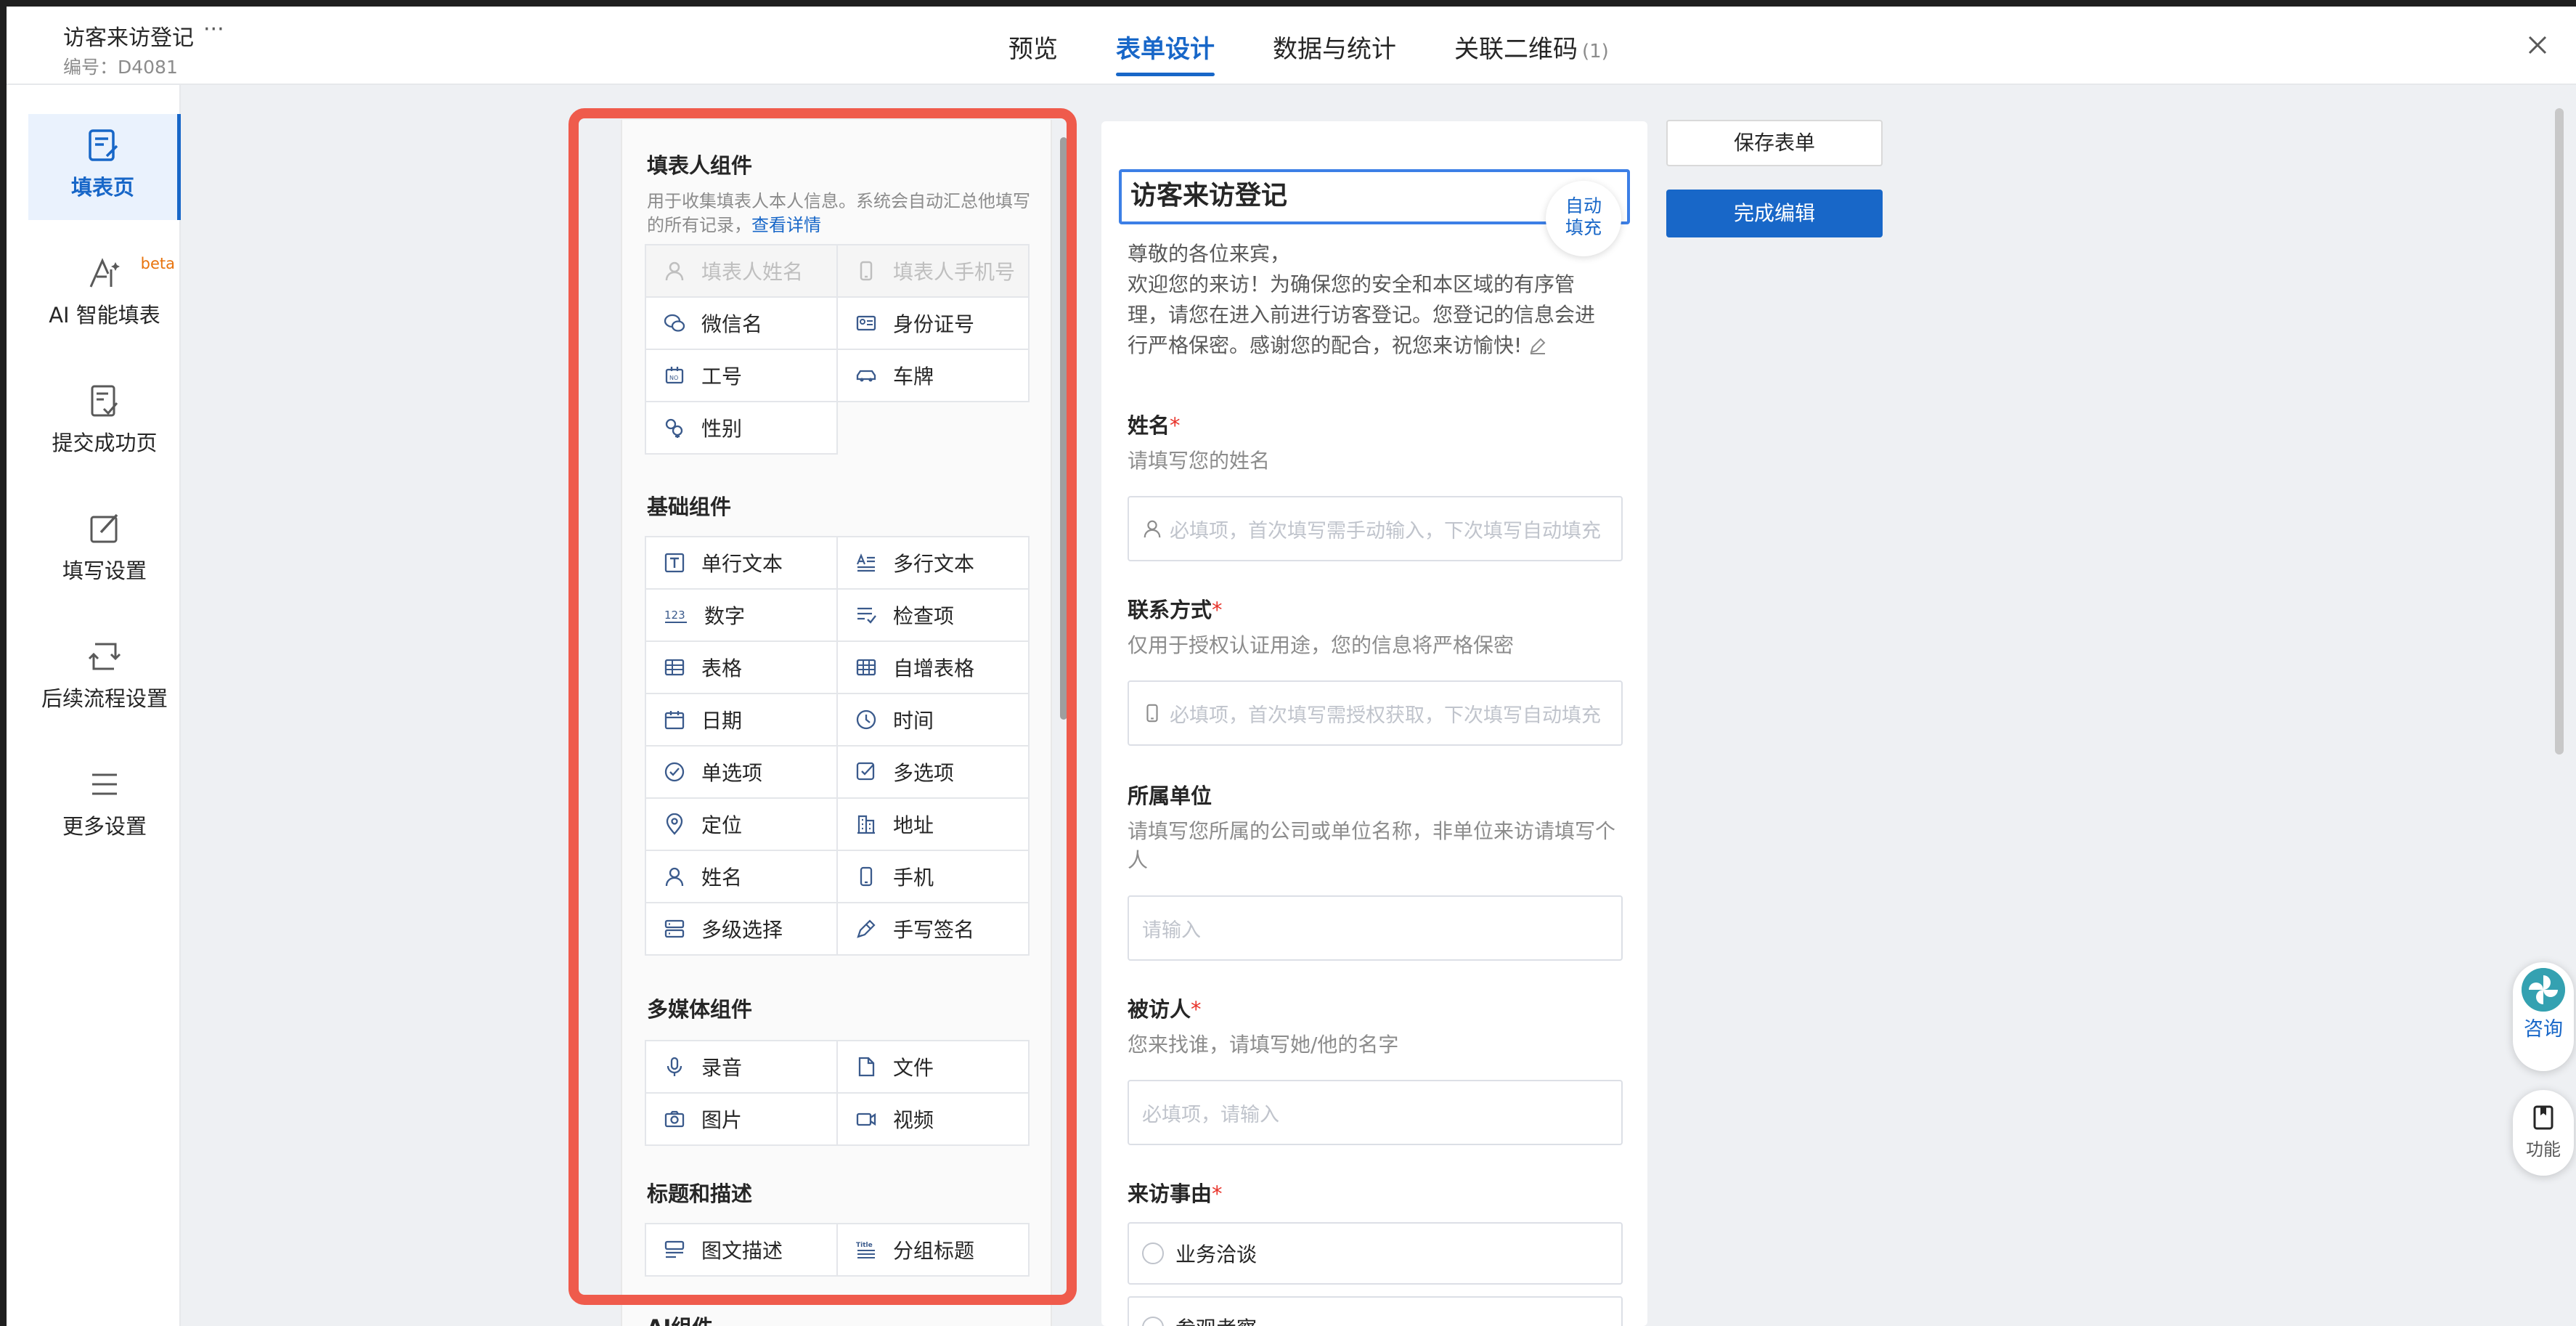 This screenshot has width=2576, height=1326. I want to click on question-desc: 请填写您所属的公司或单位名称，非单位来访请填写个人, so click(1372, 845).